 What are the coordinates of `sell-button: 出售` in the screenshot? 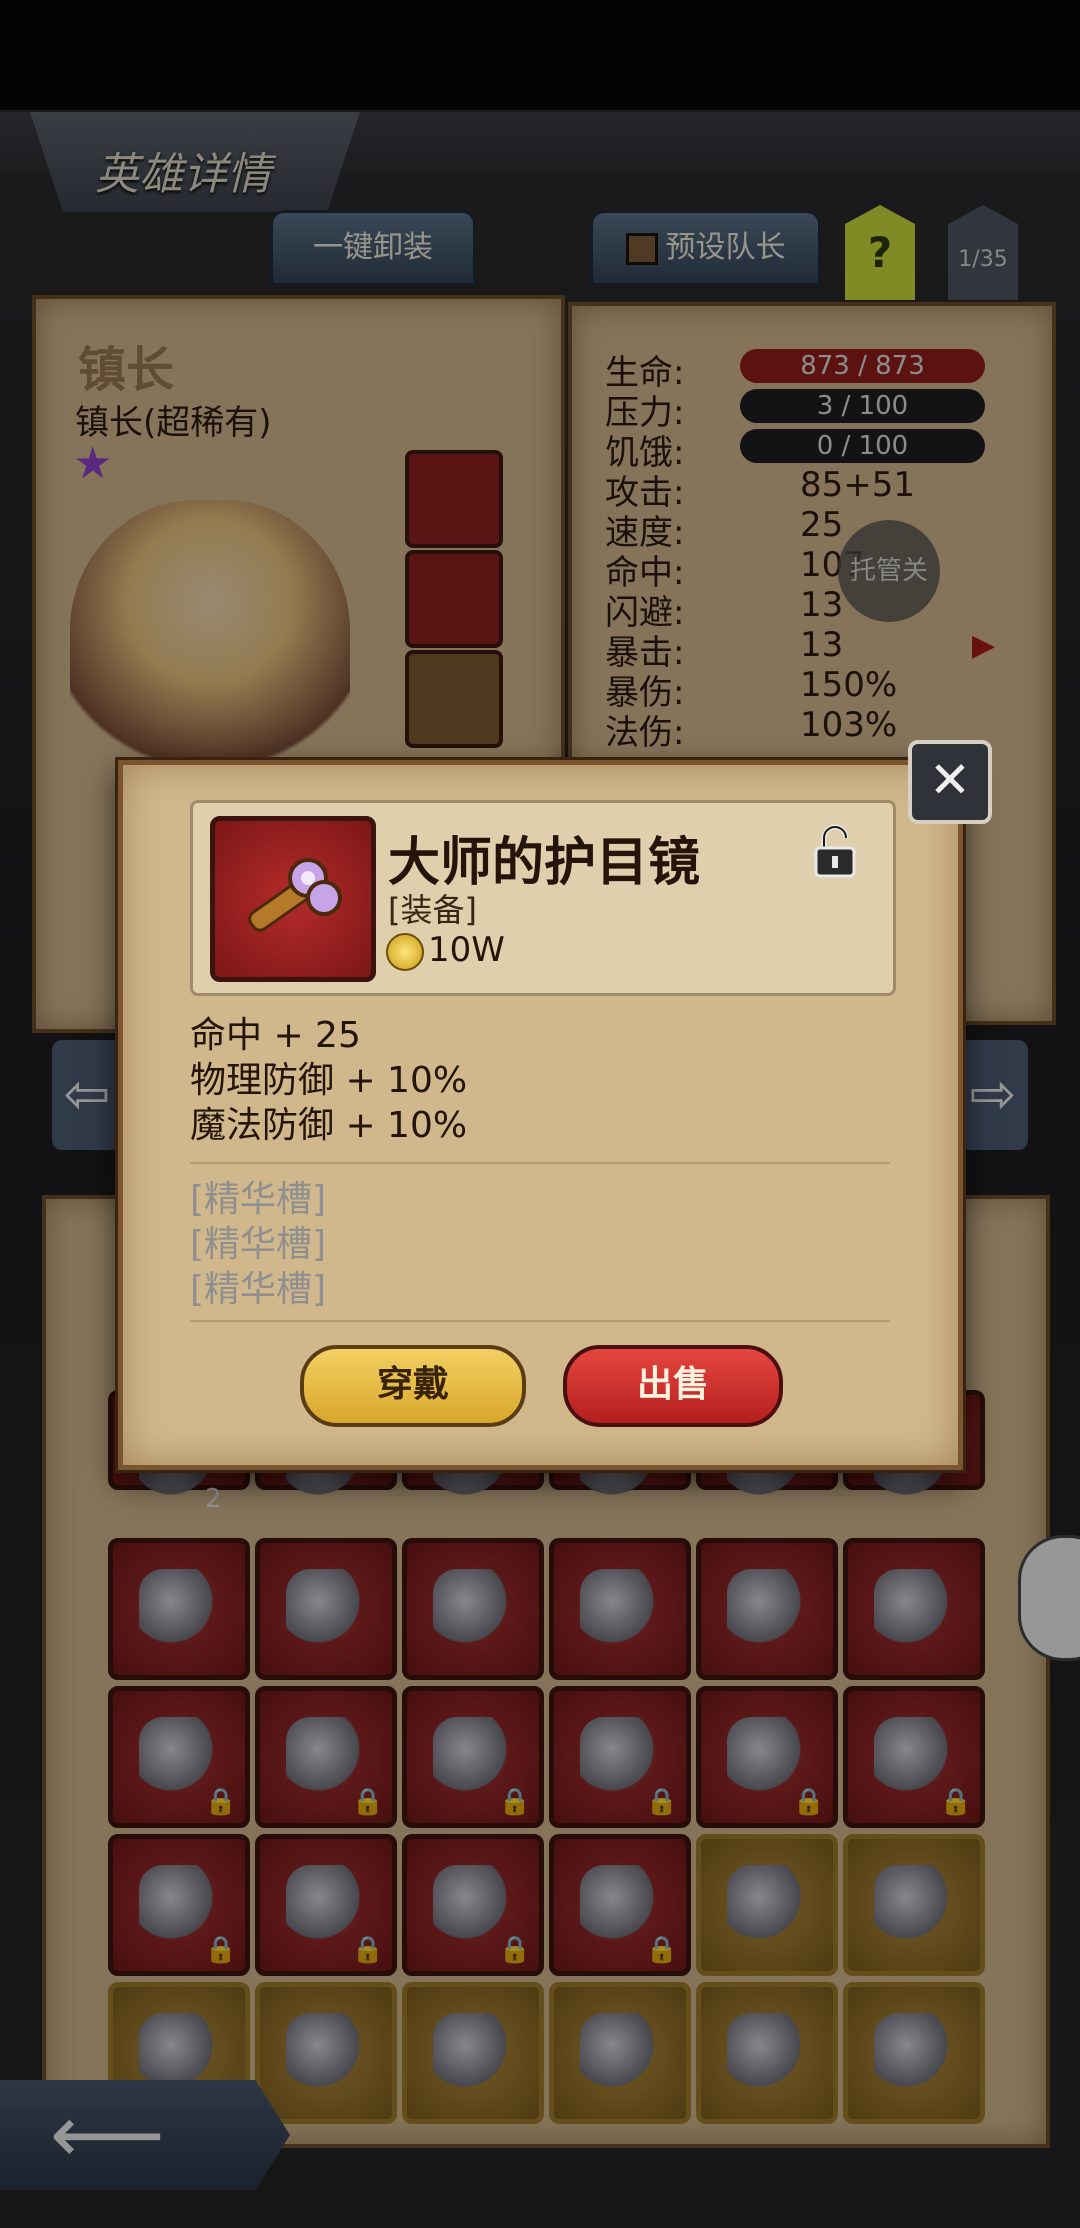 It's located at (673, 1386).